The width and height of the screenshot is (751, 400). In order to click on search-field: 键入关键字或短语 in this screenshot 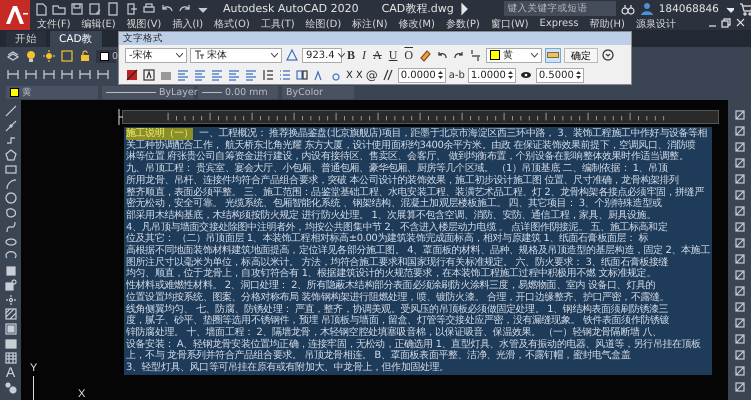, I will do `click(560, 8)`.